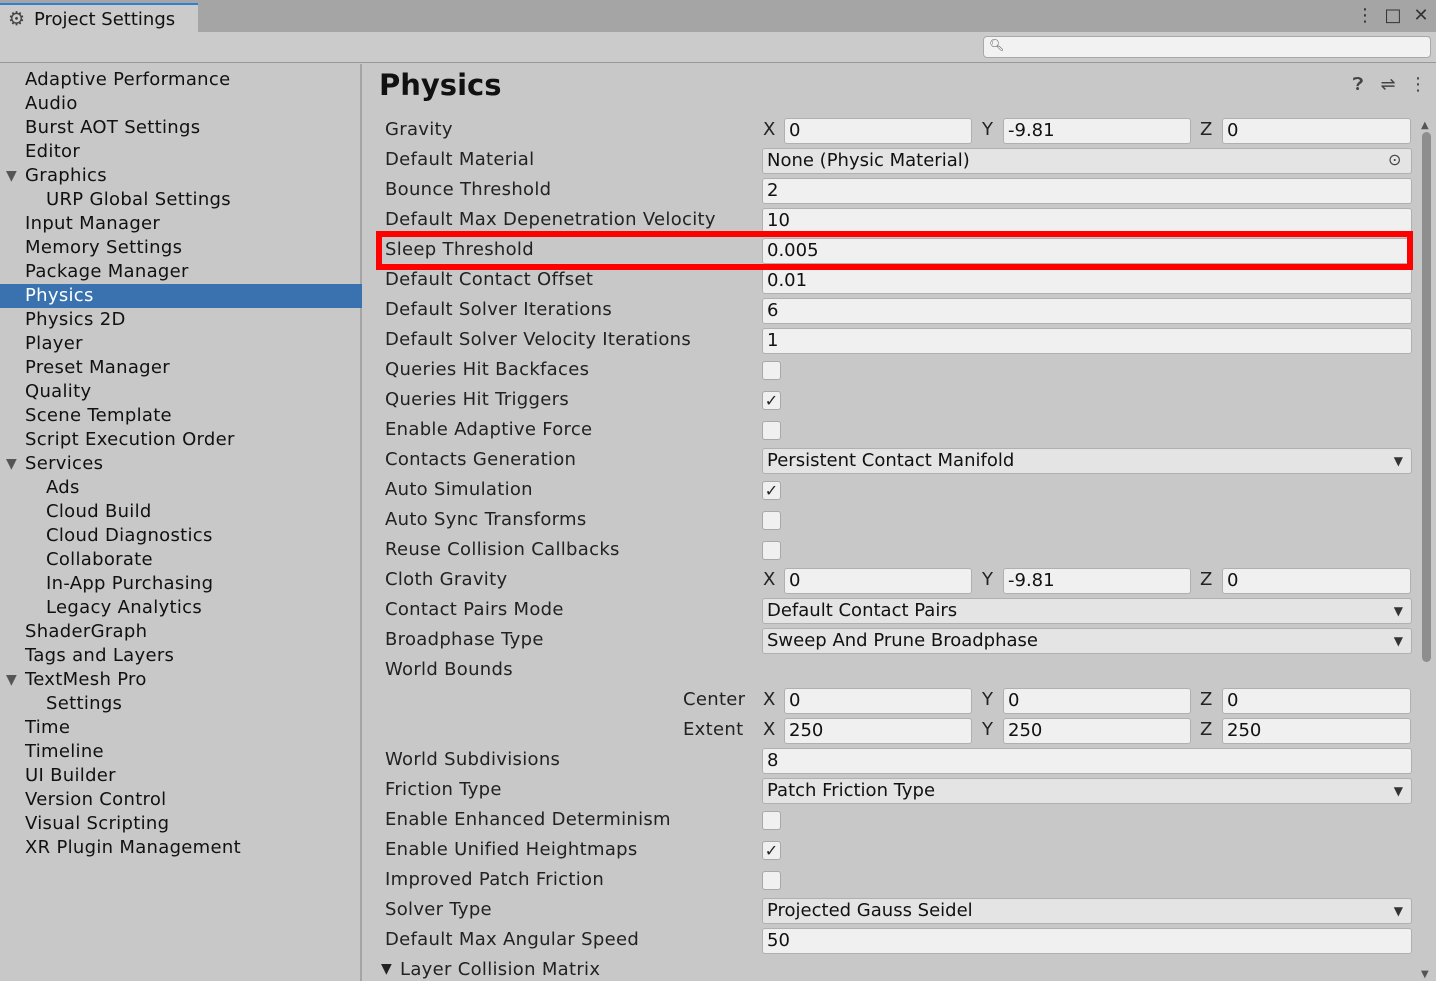 This screenshot has height=981, width=1436. What do you see at coordinates (1087, 161) in the screenshot?
I see `default-material-field: None (Physic Material)` at bounding box center [1087, 161].